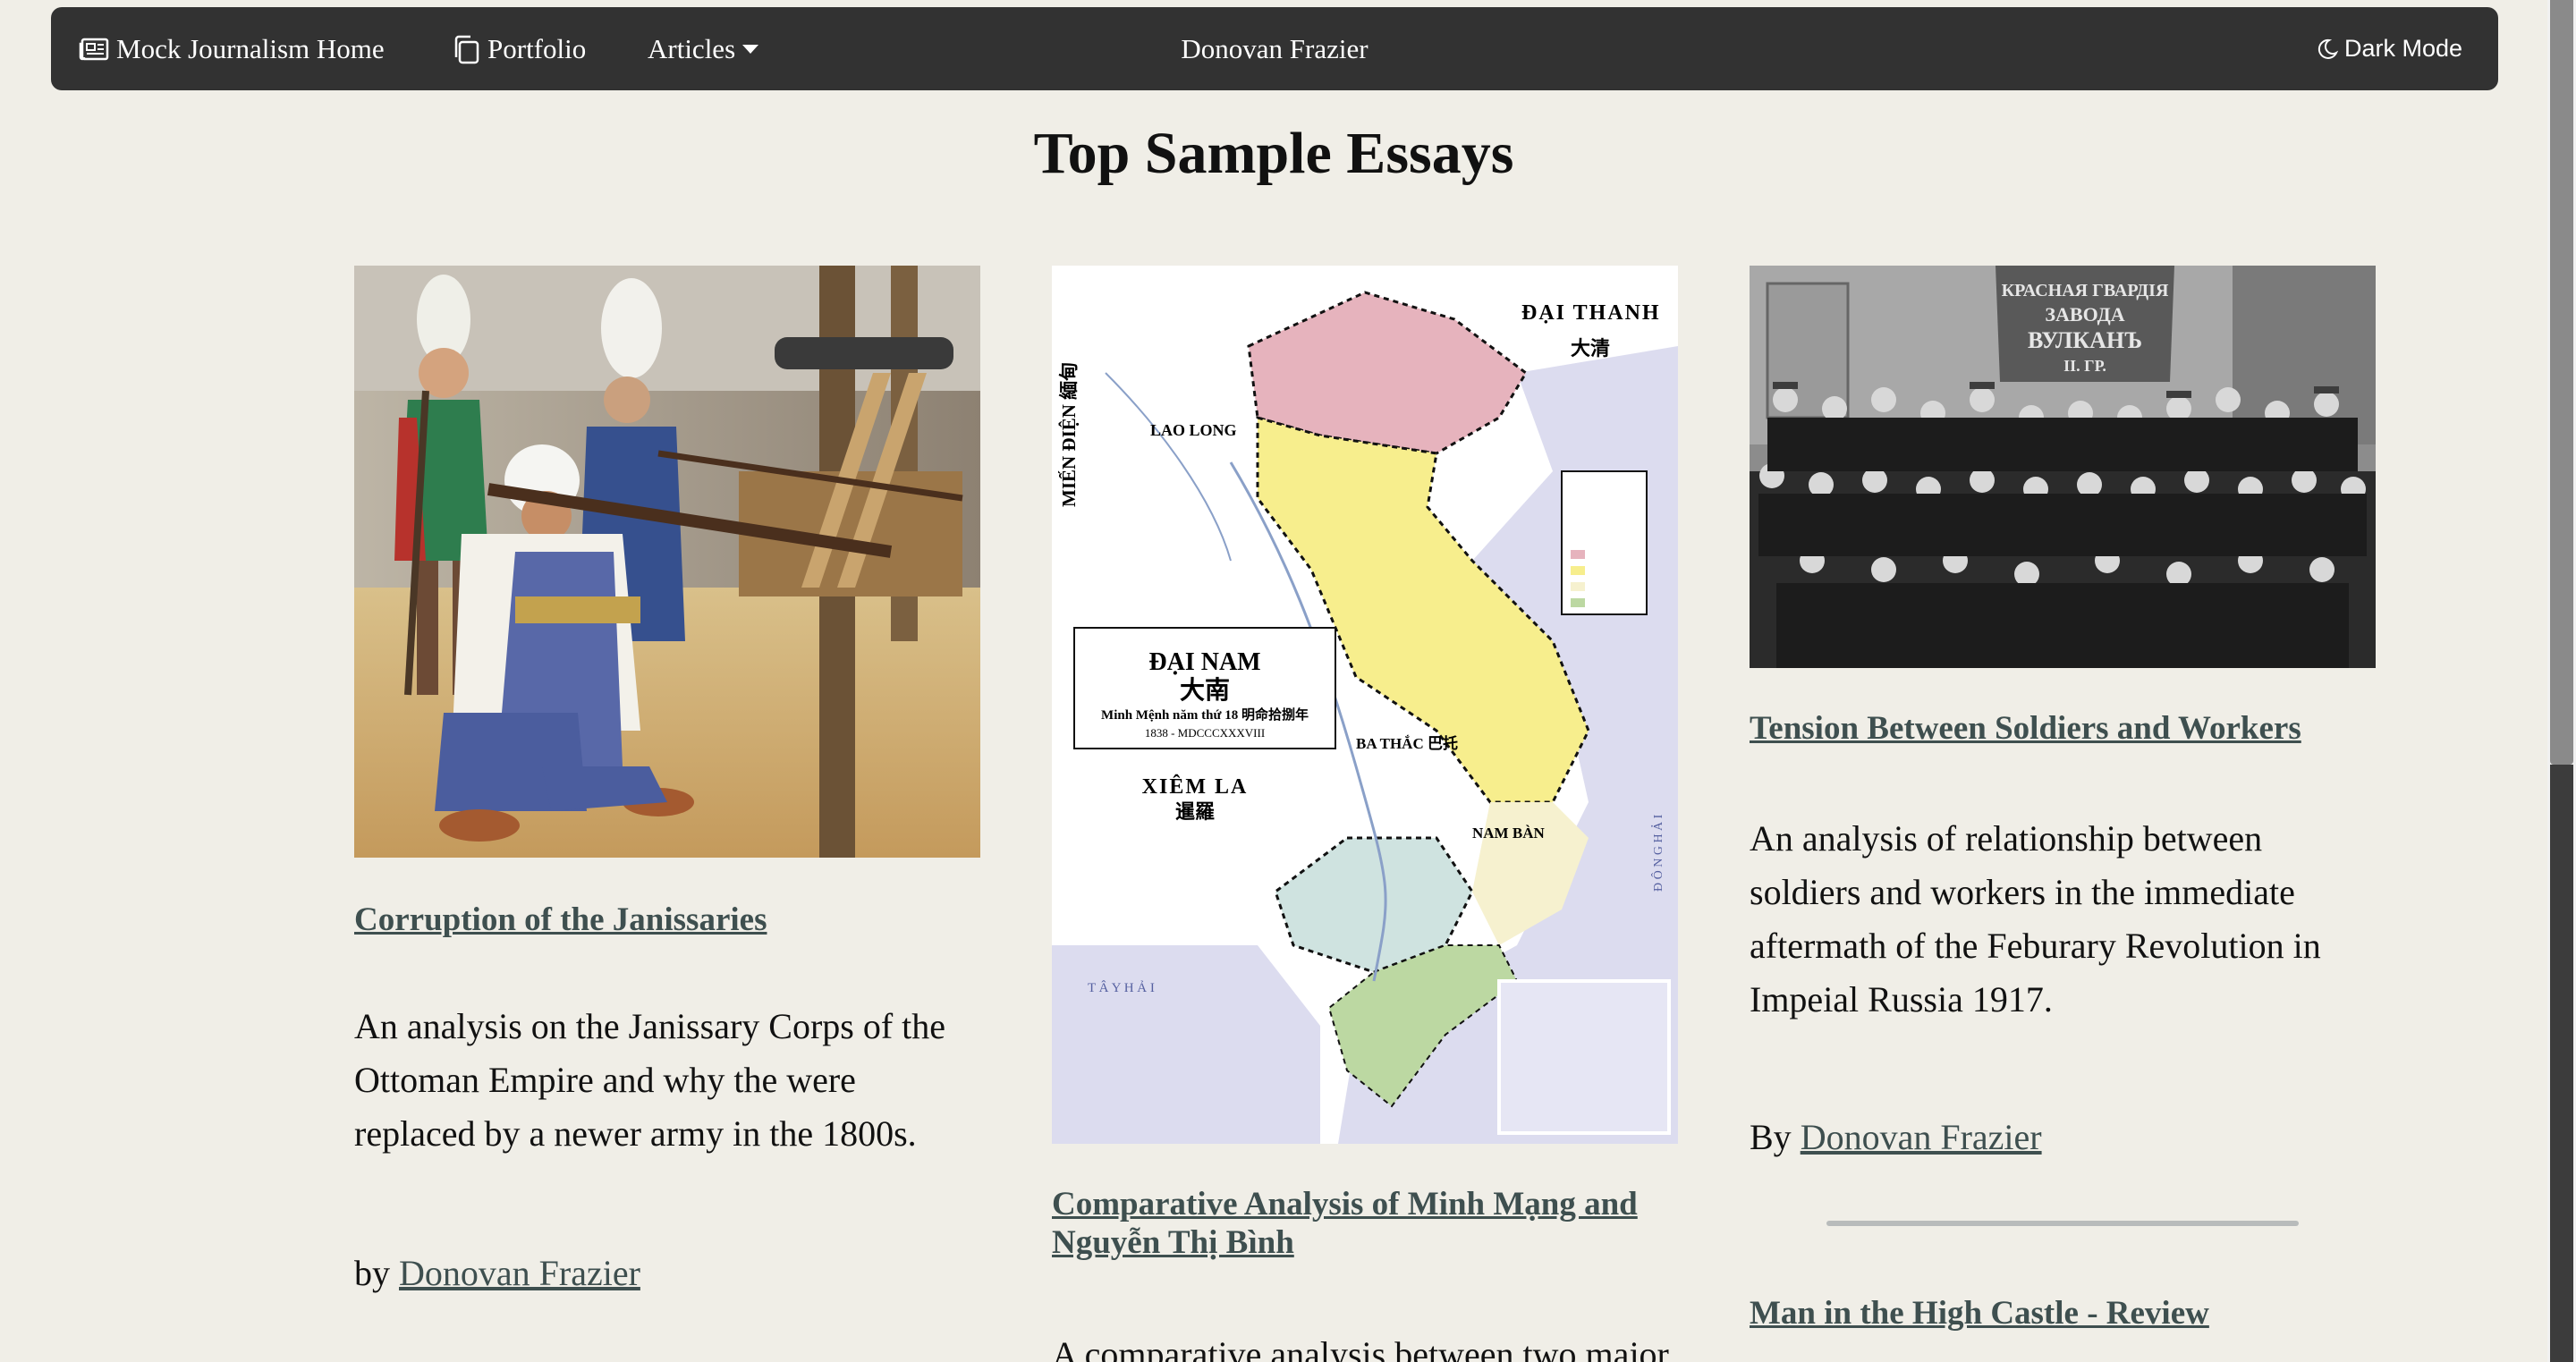 The image size is (2576, 1362). Describe the element at coordinates (2084, 366) in the screenshot. I see `banner-line-4: II. ГР.` at that location.